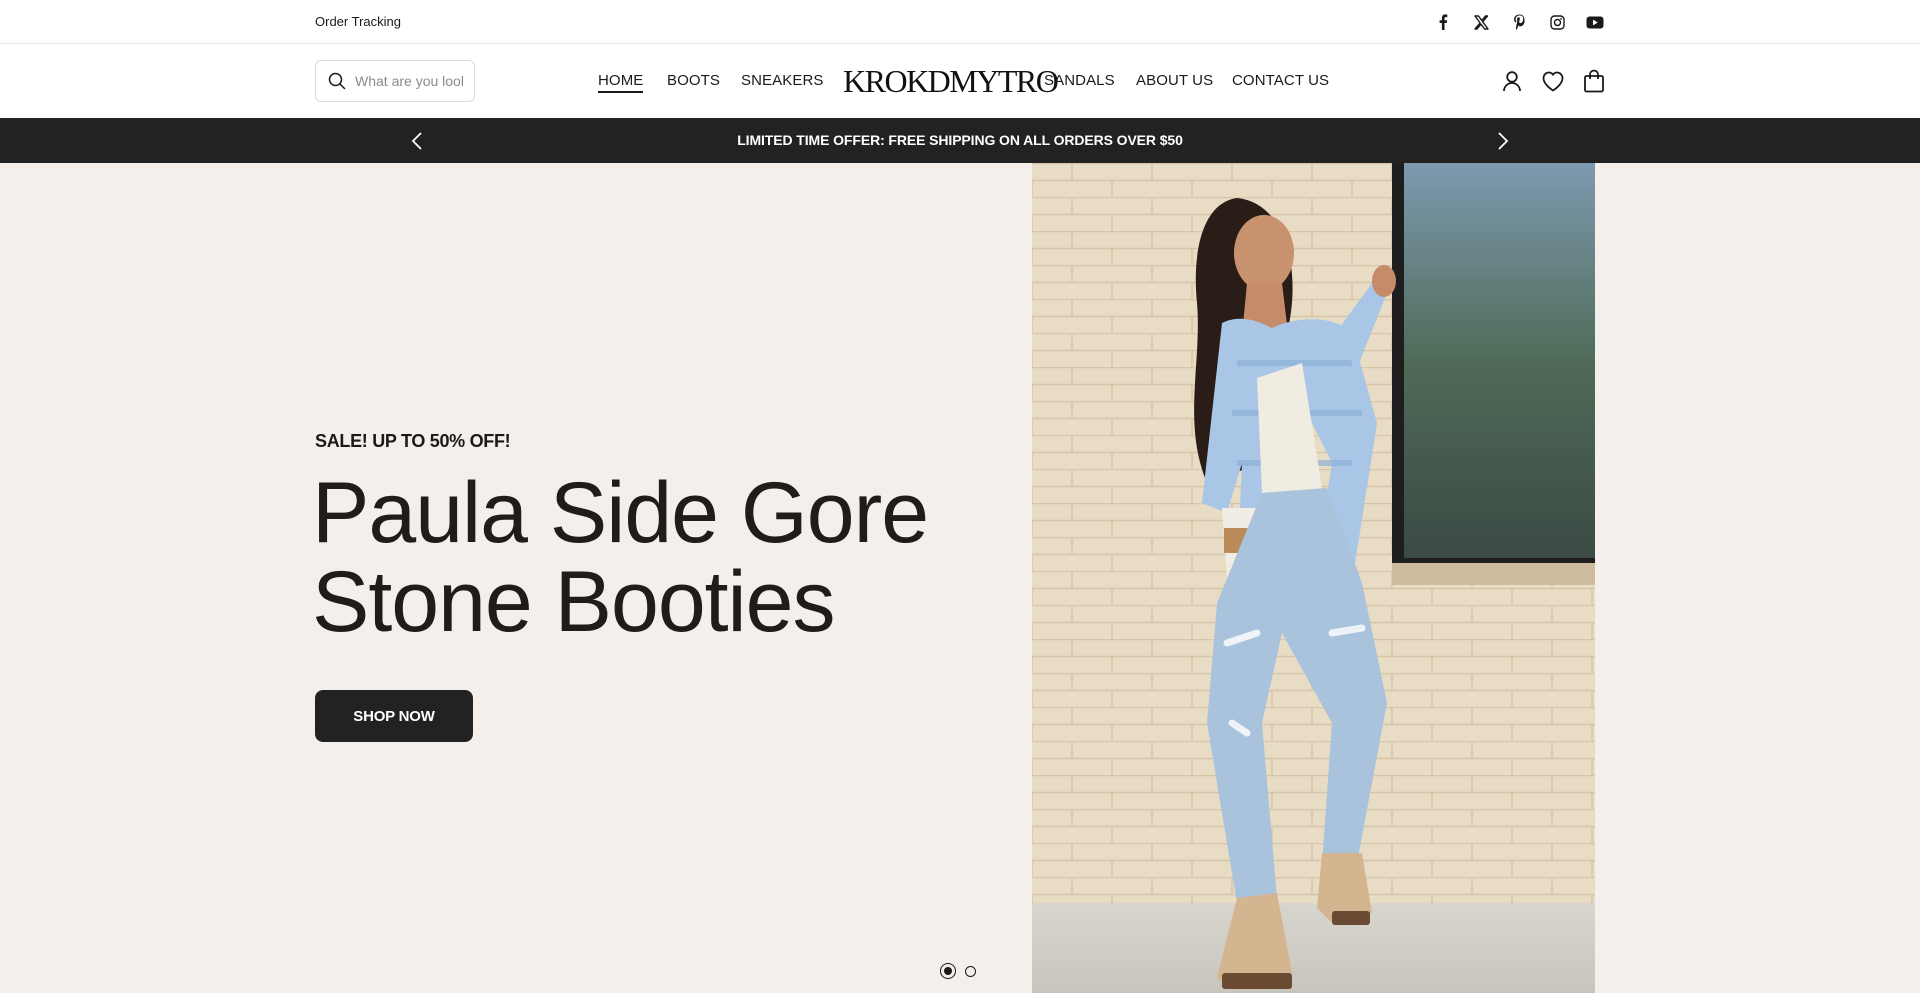 The height and width of the screenshot is (993, 1920). I want to click on brand-logo: KROKDMYTRO, so click(951, 81).